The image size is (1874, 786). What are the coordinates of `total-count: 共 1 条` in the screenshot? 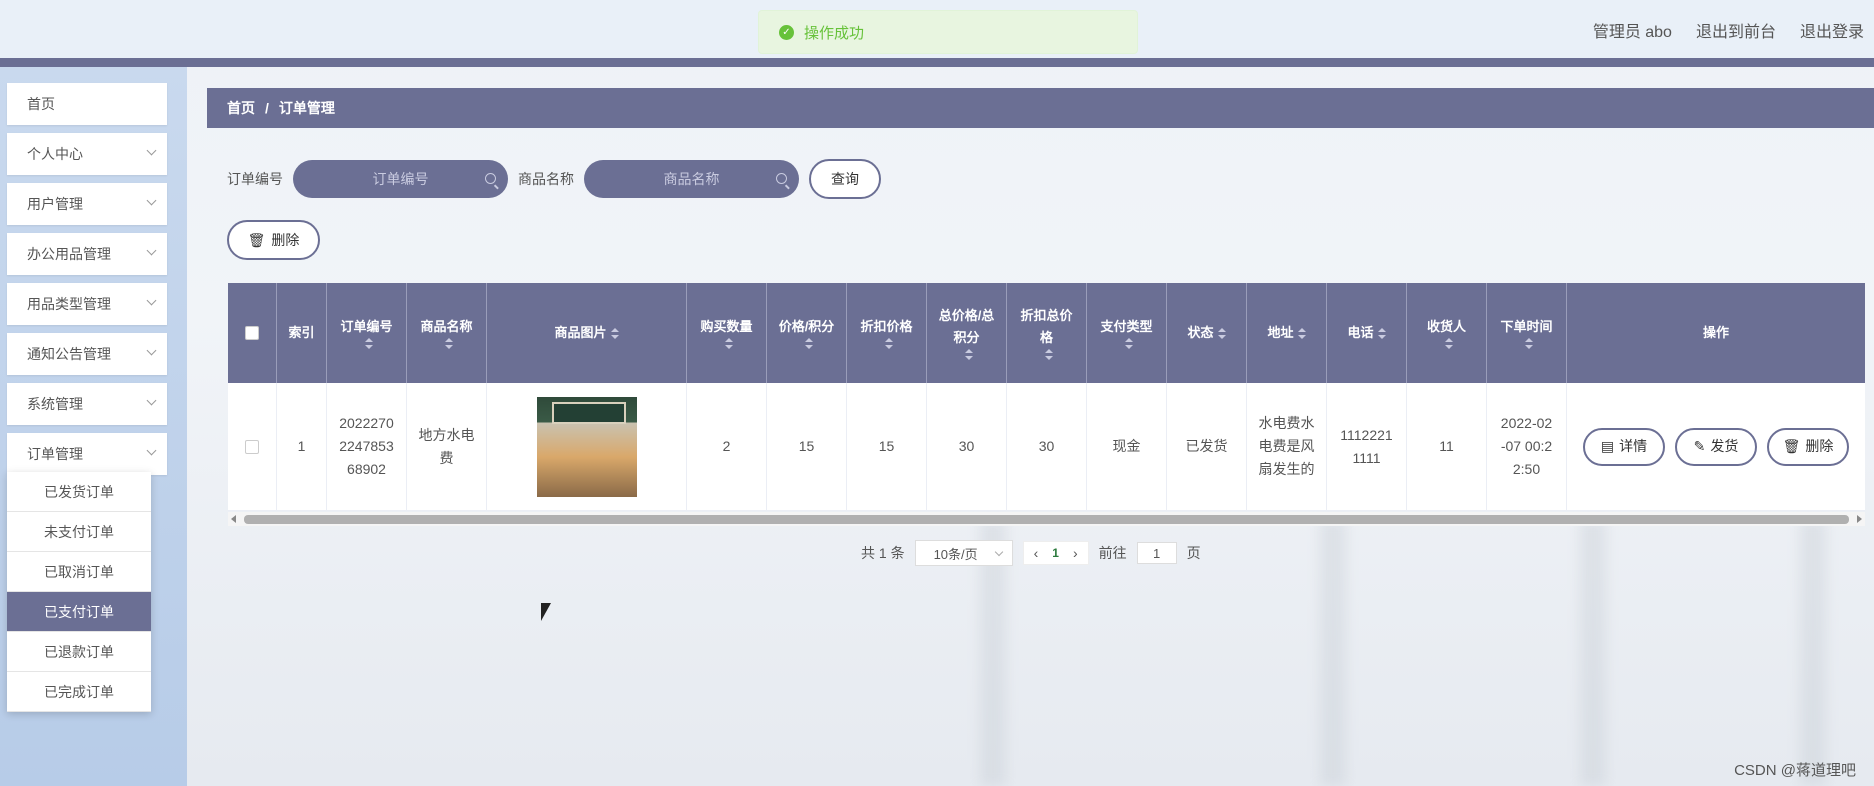 It's located at (883, 553).